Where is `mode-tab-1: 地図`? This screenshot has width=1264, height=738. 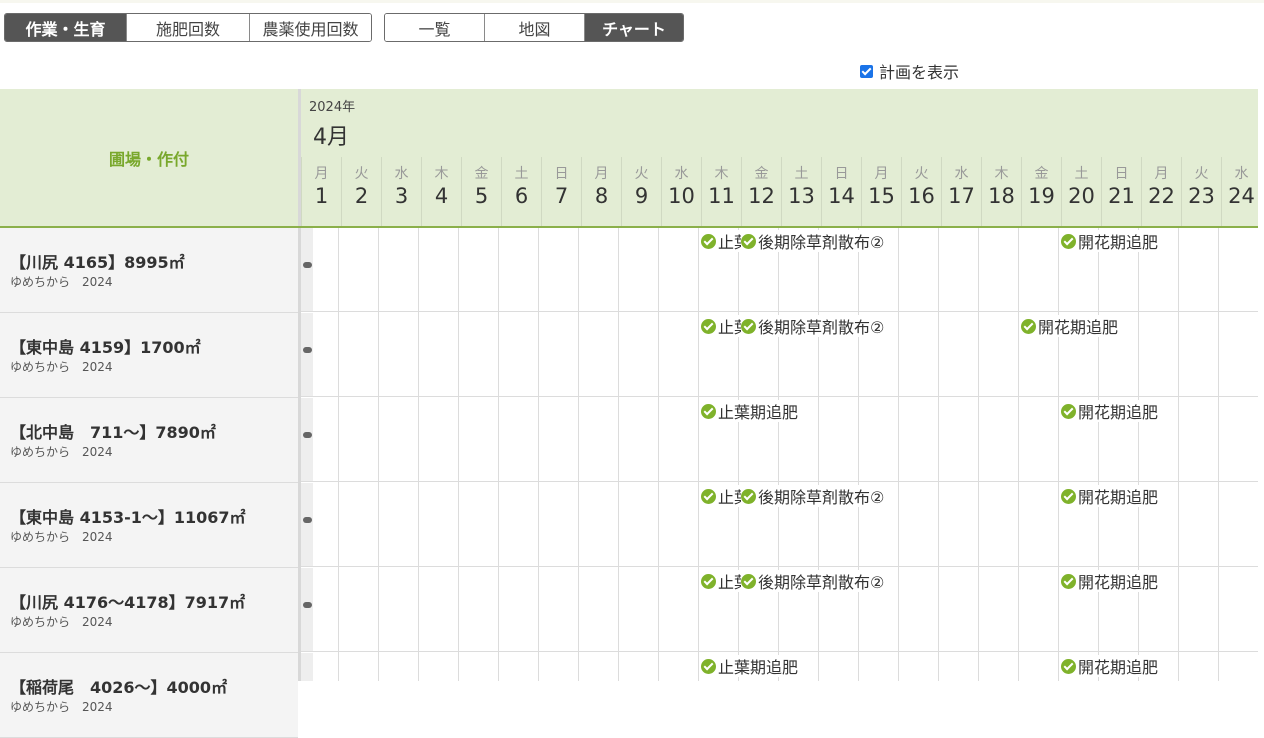 mode-tab-1: 地図 is located at coordinates (535, 27).